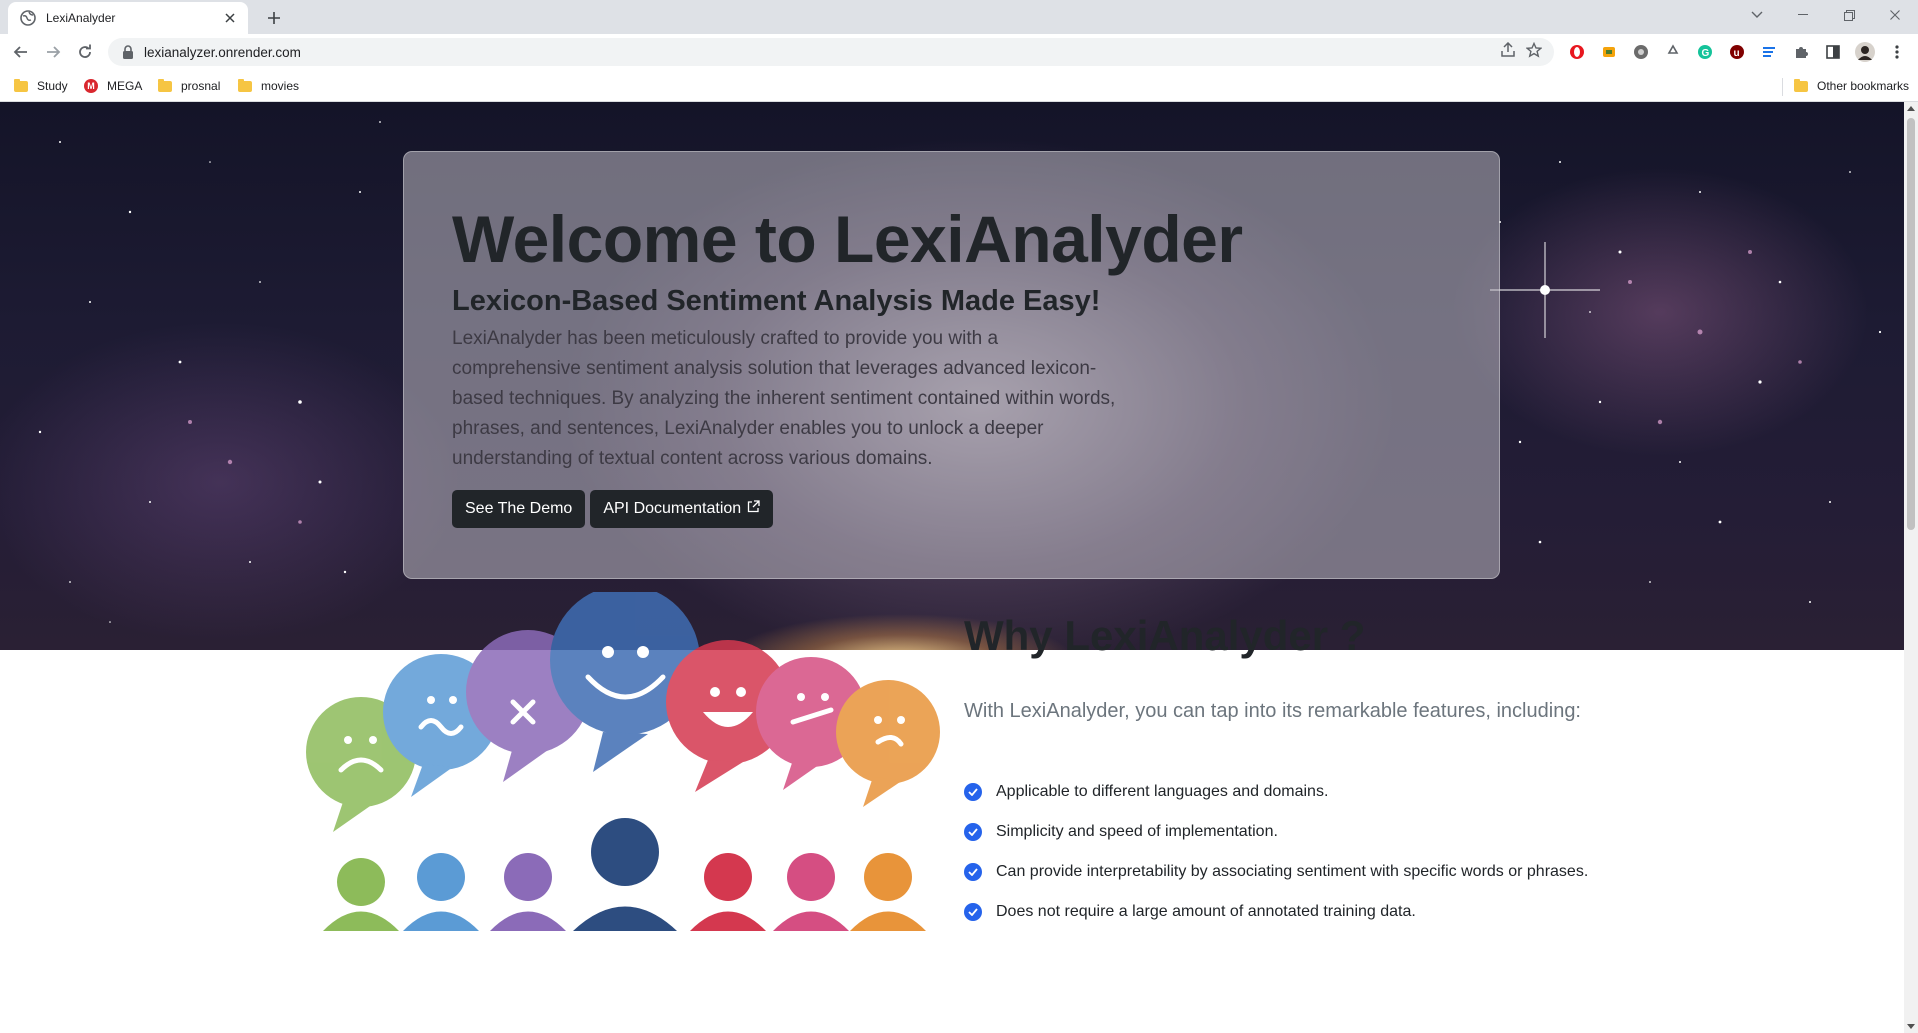 The image size is (1918, 1033). What do you see at coordinates (847, 239) in the screenshot?
I see `hero-title: Welcome to LexiAnalyder` at bounding box center [847, 239].